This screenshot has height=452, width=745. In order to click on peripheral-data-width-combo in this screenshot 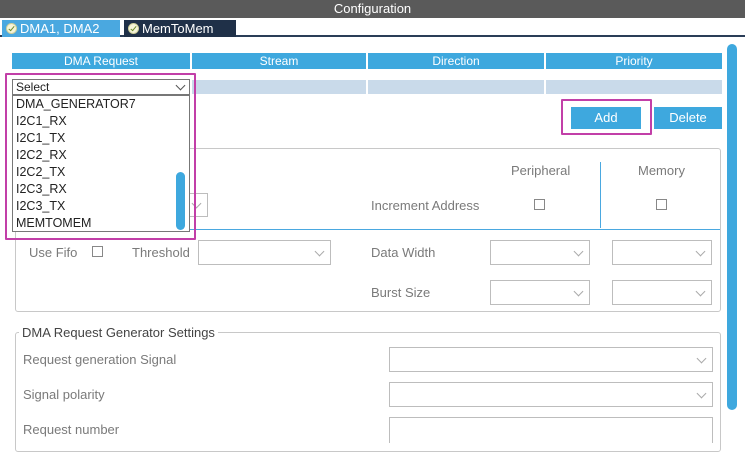, I will do `click(540, 252)`.